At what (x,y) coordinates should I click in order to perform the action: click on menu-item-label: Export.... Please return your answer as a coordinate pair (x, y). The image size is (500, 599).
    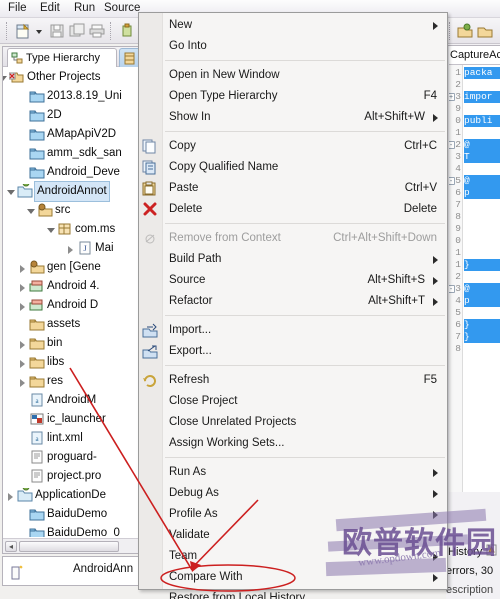
    Looking at the image, I should click on (190, 351).